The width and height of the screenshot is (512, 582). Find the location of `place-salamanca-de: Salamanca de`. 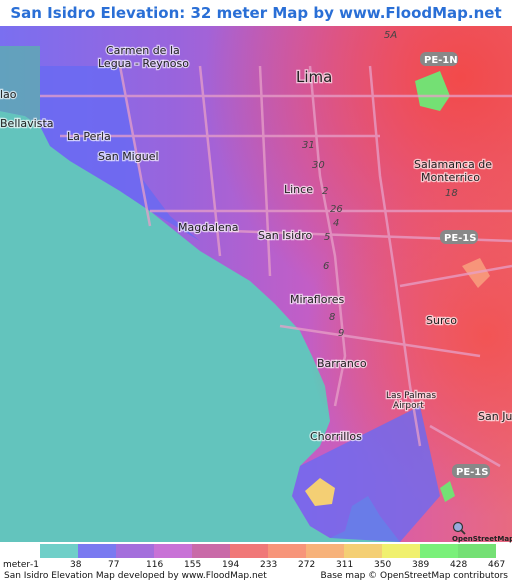

place-salamanca-de: Salamanca de is located at coordinates (453, 164).